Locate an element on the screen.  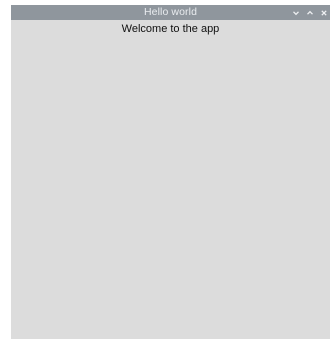
welcome-label: Welcome to the app is located at coordinates (170, 29).